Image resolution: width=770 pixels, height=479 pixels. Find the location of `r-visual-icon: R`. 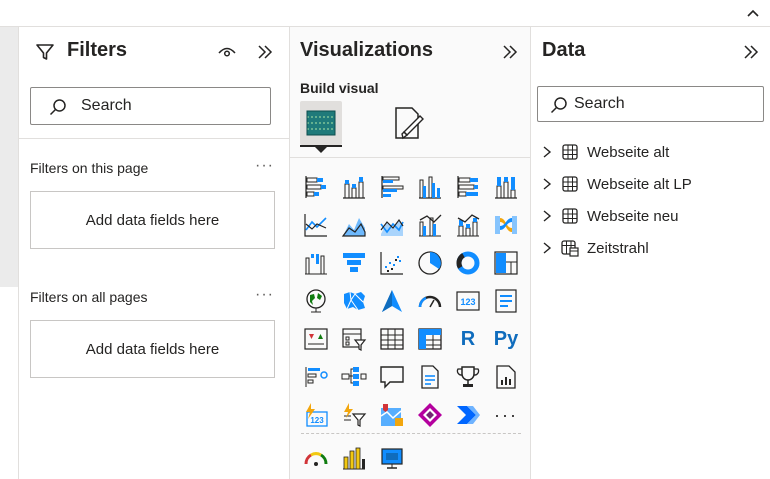

r-visual-icon: R is located at coordinates (468, 339).